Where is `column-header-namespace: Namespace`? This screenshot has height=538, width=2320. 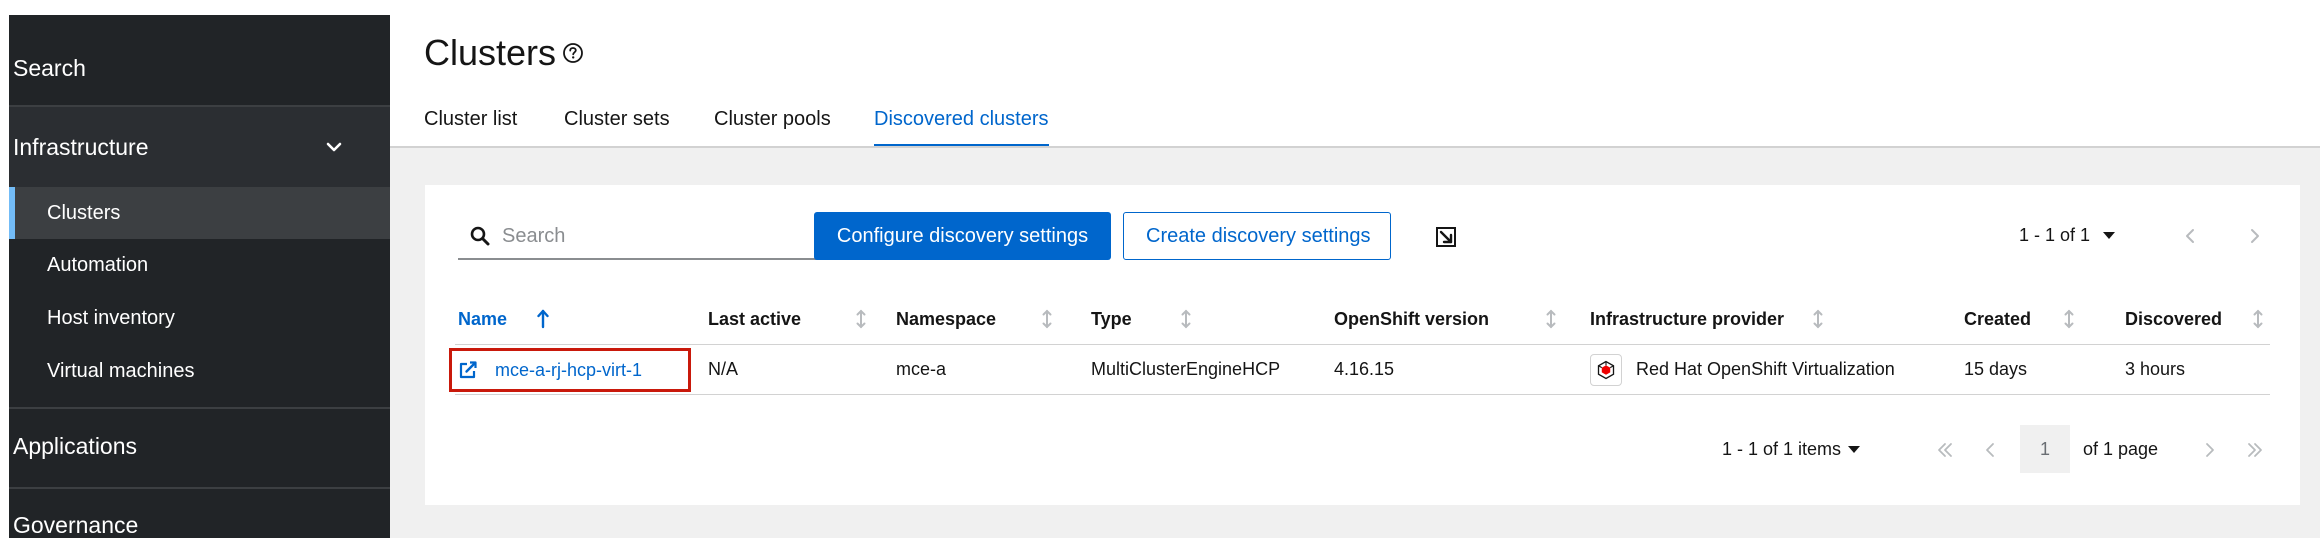 column-header-namespace: Namespace is located at coordinates (946, 319).